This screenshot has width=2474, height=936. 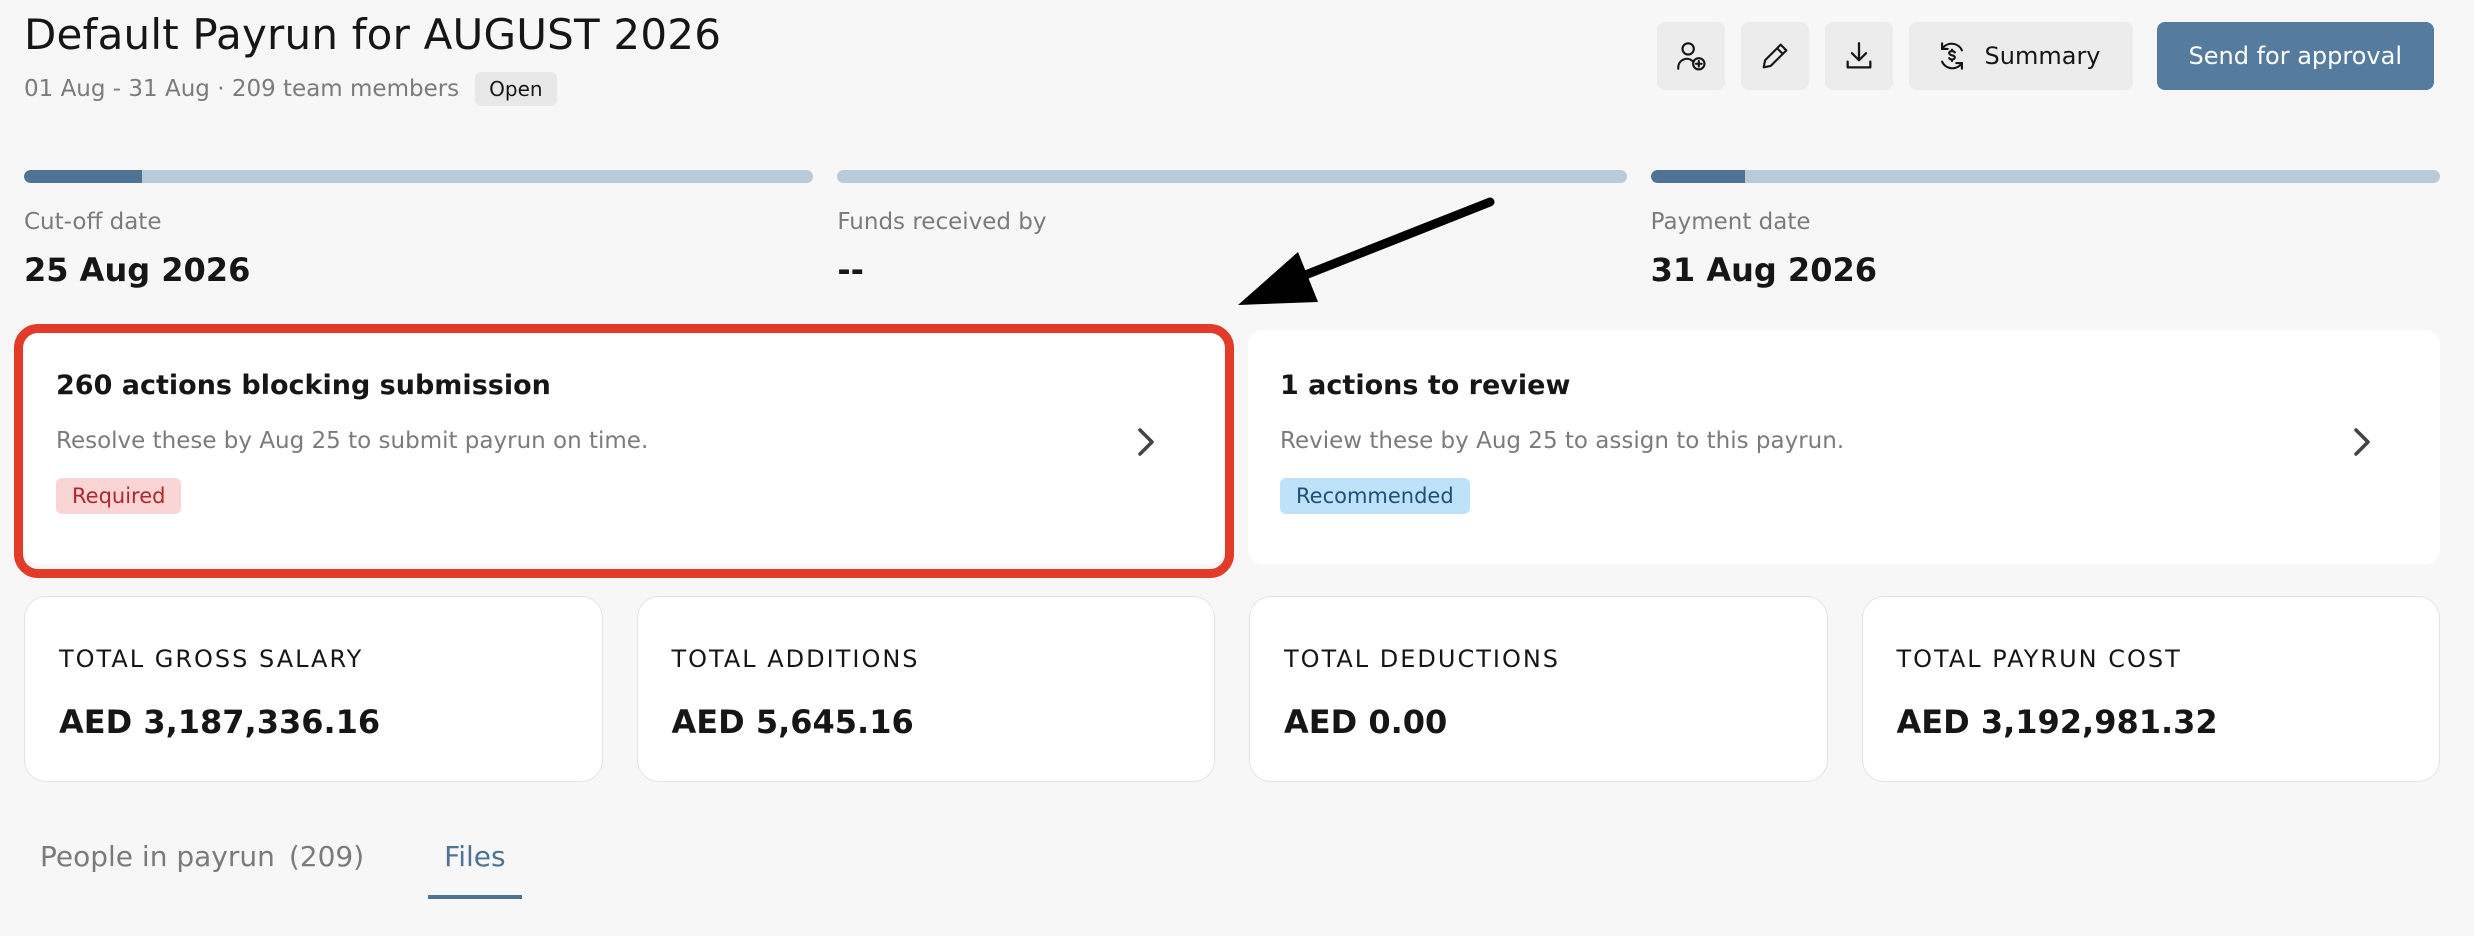 I want to click on total-value: AED 3,192,981.32, so click(x=2057, y=722).